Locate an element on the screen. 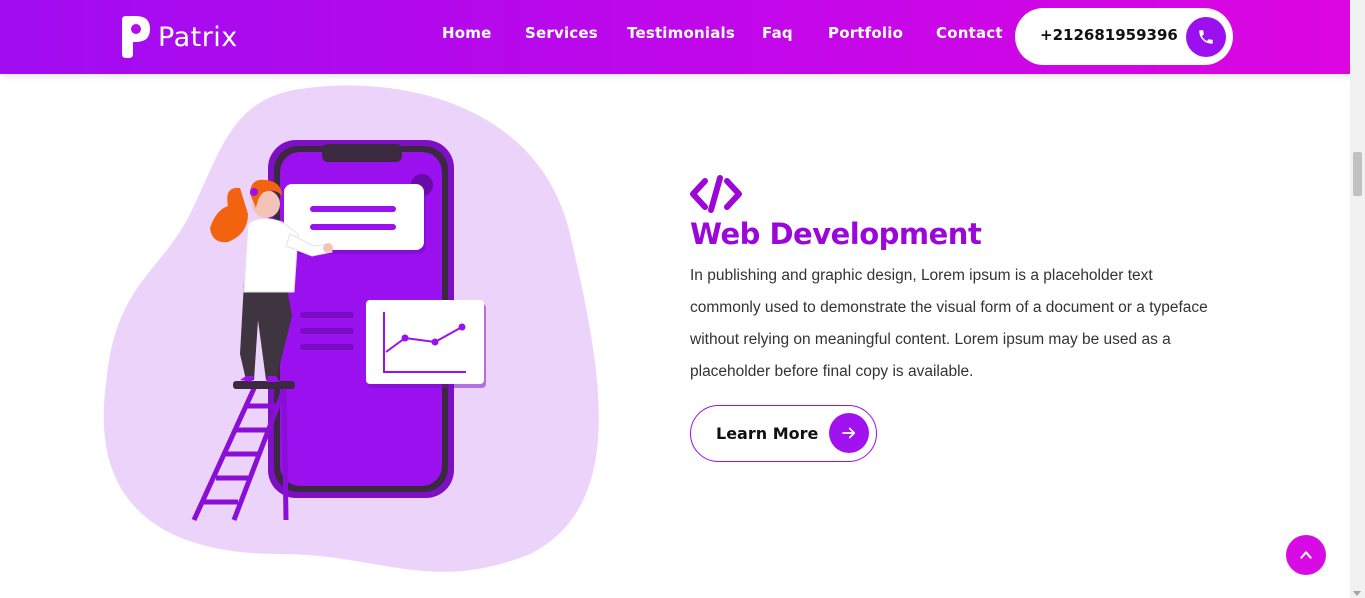 Image resolution: width=1365 pixels, height=598 pixels. code-icon is located at coordinates (716, 194).